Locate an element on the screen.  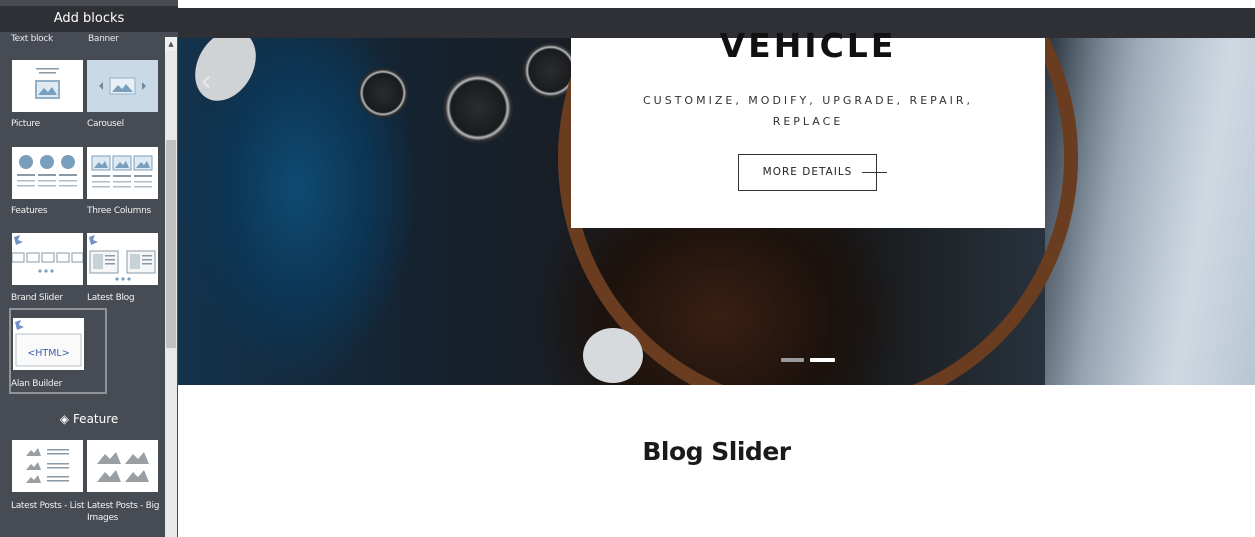
block-label-features: Features is located at coordinates (29, 211).